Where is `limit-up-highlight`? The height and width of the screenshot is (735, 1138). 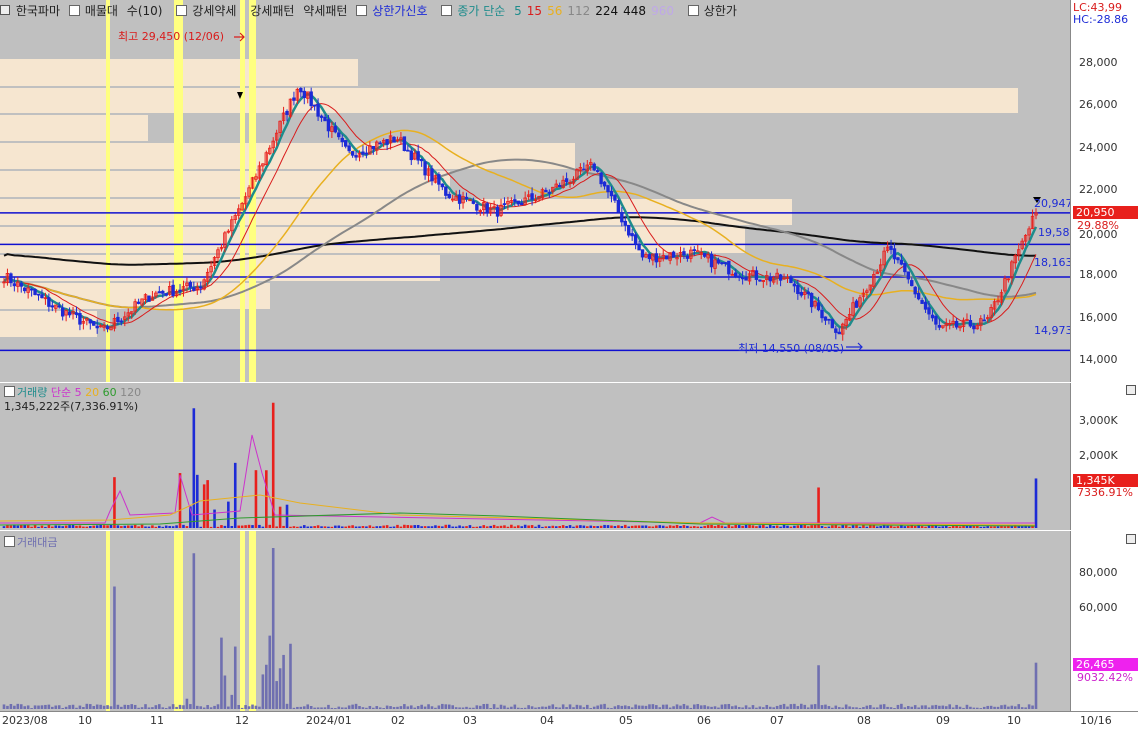 limit-up-highlight is located at coordinates (252, 621).